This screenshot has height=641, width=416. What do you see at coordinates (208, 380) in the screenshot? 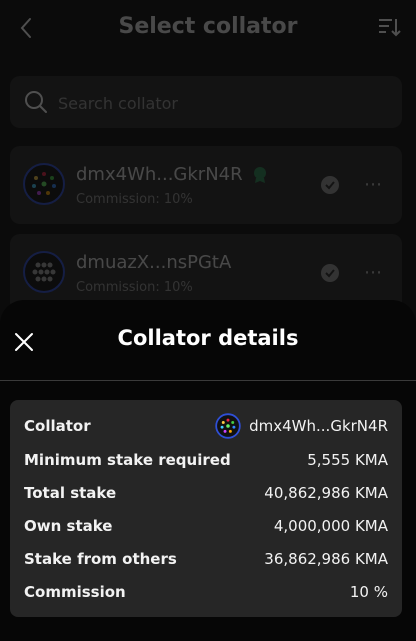
I see `divider` at bounding box center [208, 380].